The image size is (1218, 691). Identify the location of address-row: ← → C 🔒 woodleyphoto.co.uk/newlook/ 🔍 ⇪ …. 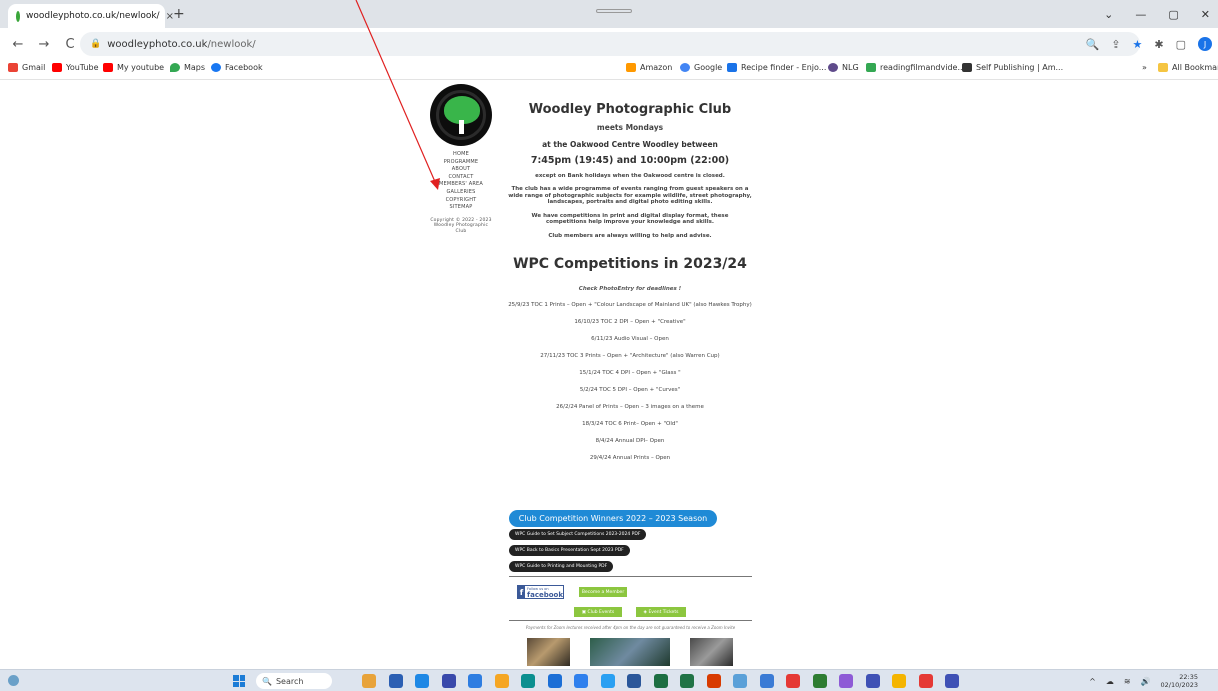
(609, 44).